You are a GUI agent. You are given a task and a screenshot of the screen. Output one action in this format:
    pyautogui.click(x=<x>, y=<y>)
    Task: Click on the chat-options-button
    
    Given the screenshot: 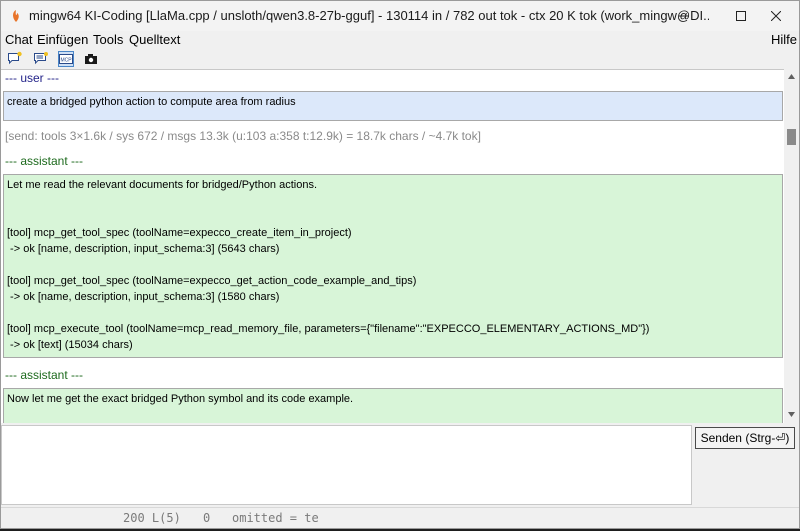 What is the action you would take?
    pyautogui.click(x=41, y=59)
    